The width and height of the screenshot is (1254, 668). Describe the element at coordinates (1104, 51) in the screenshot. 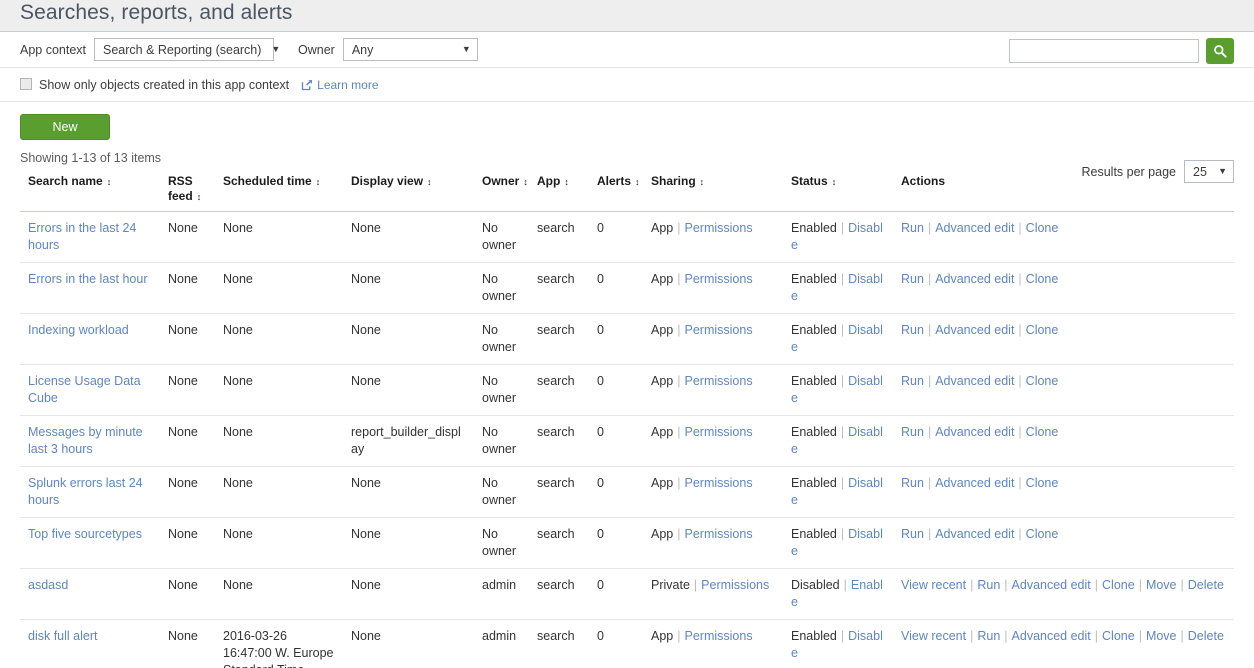

I see `search-input` at that location.